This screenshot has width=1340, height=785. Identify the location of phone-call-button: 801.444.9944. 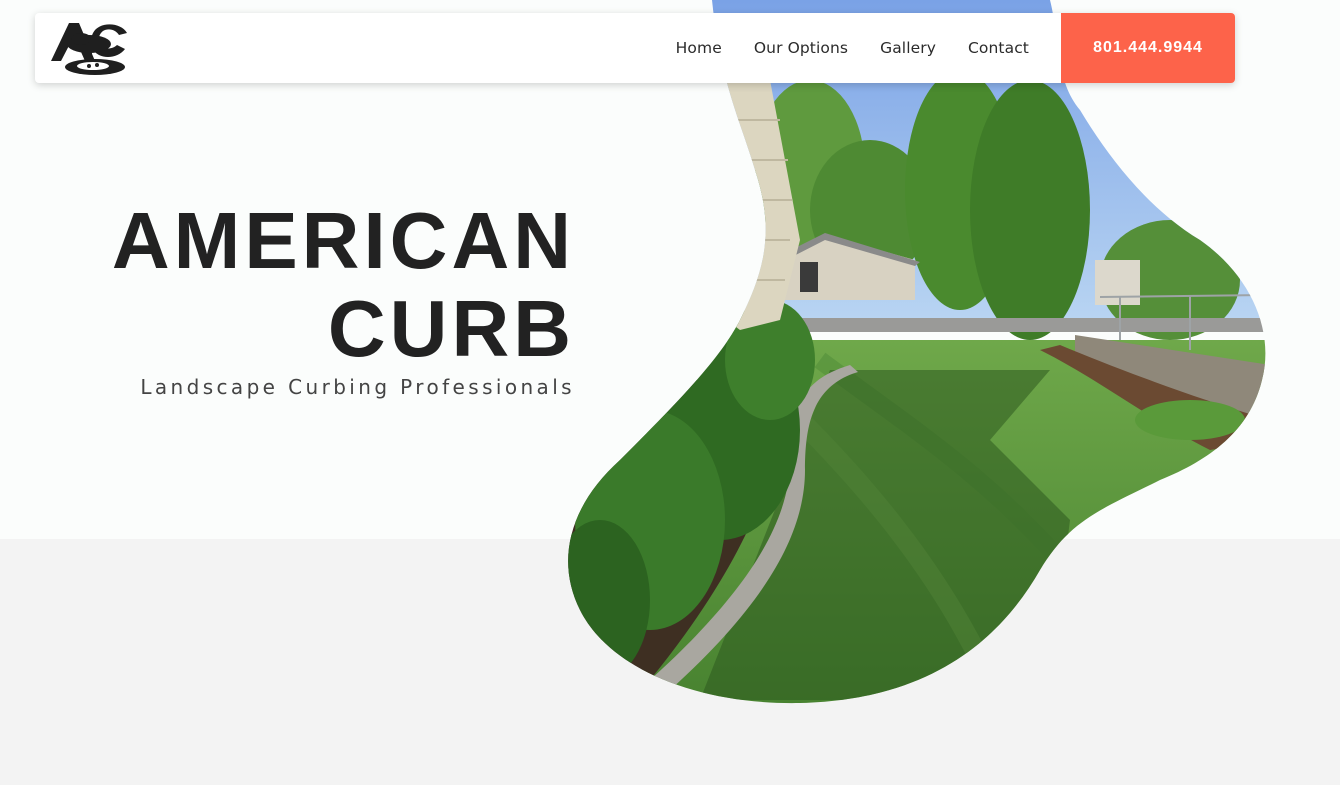
(1148, 48).